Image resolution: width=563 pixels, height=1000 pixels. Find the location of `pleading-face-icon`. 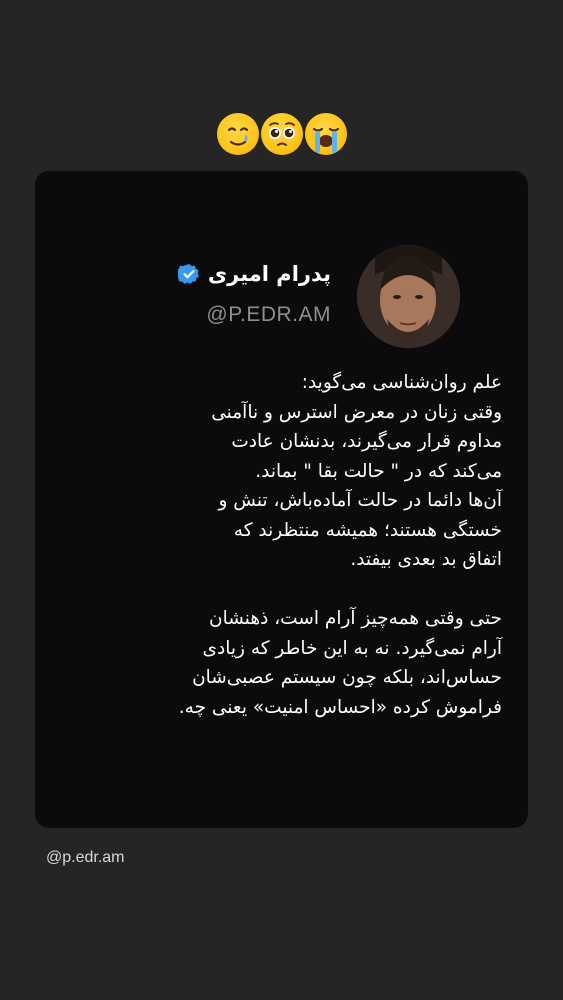

pleading-face-icon is located at coordinates (281, 134).